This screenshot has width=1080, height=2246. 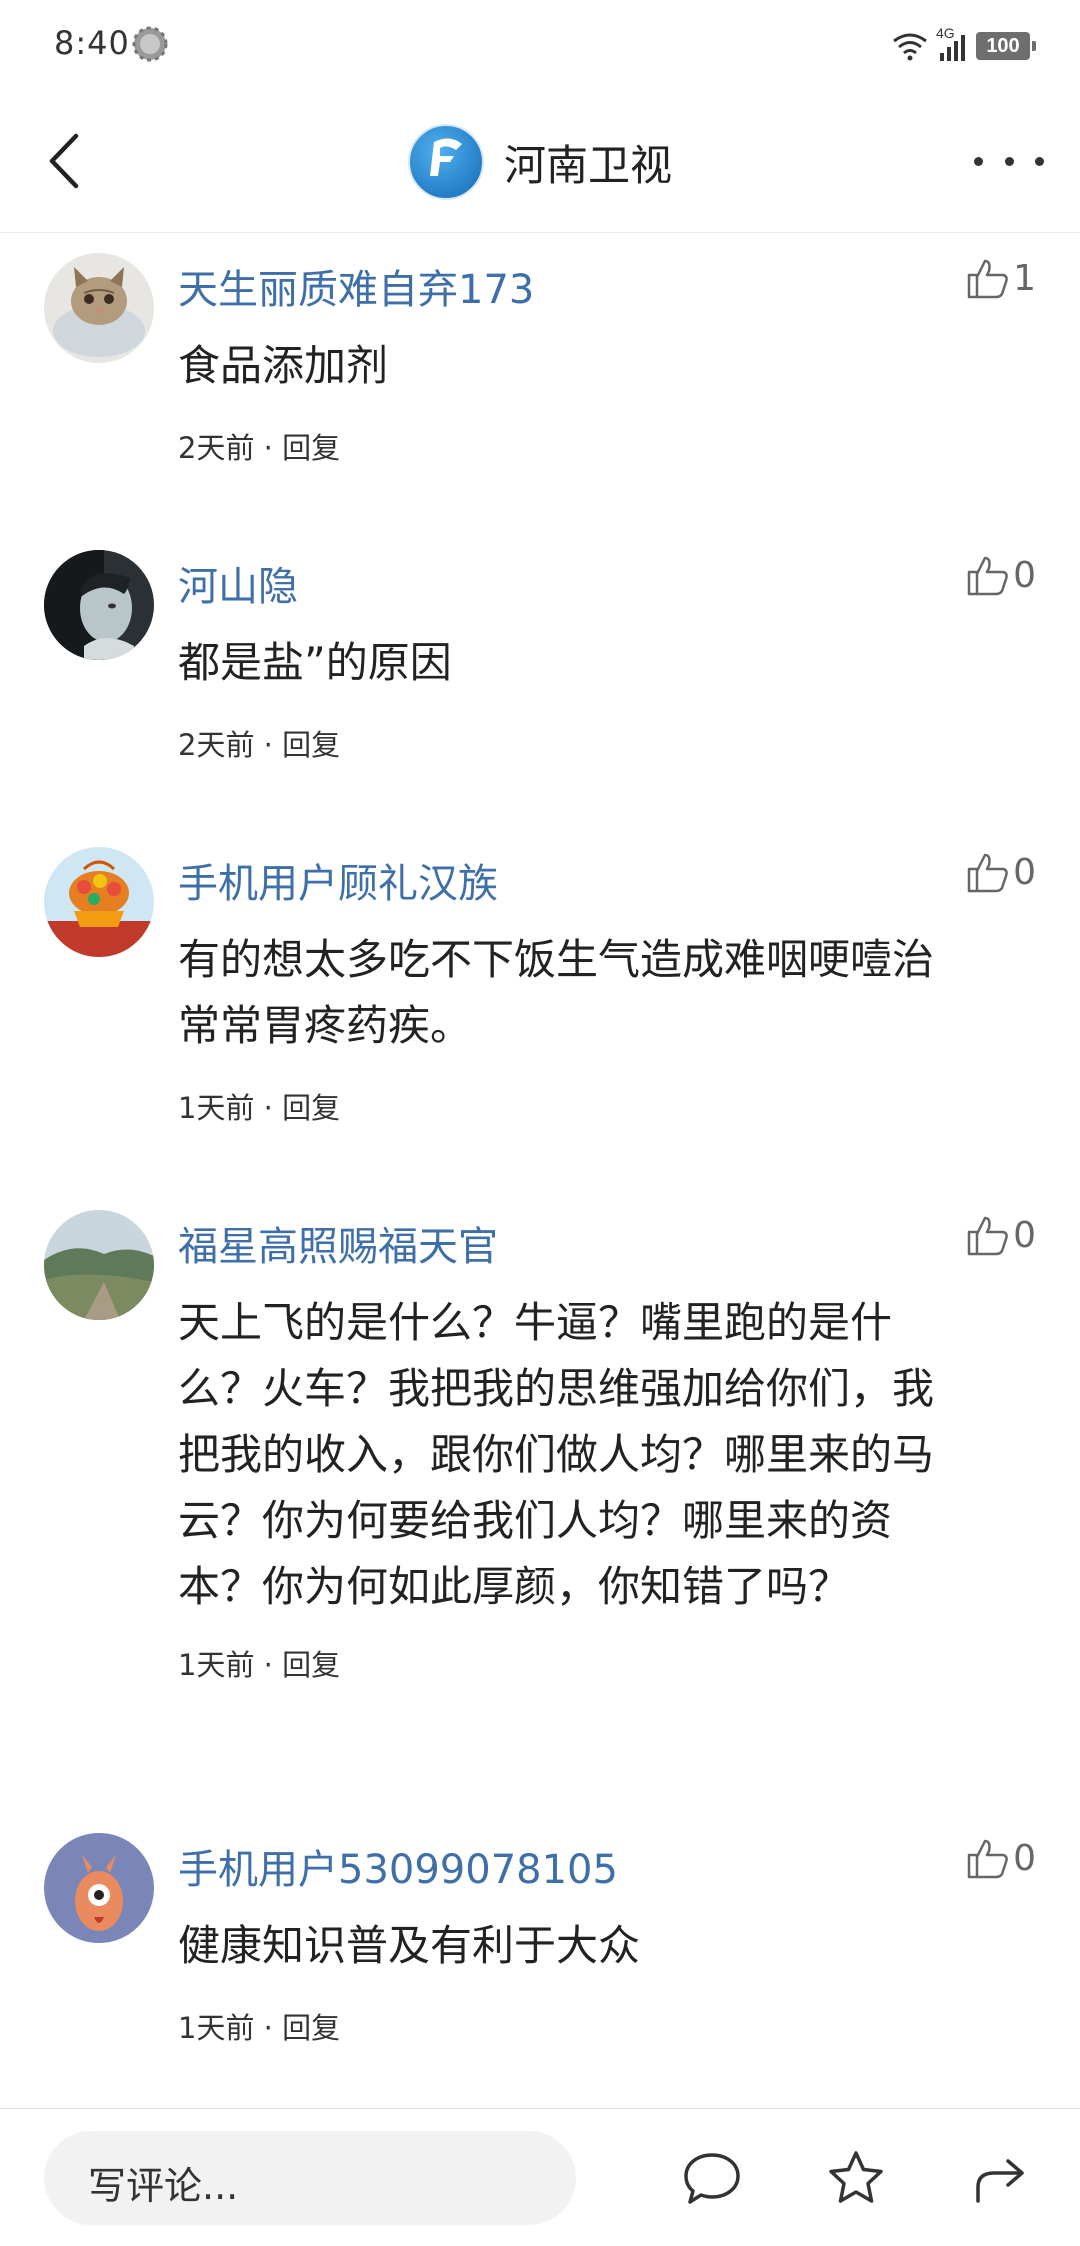 I want to click on status-bar: 8:40 4G 100, so click(x=540, y=45).